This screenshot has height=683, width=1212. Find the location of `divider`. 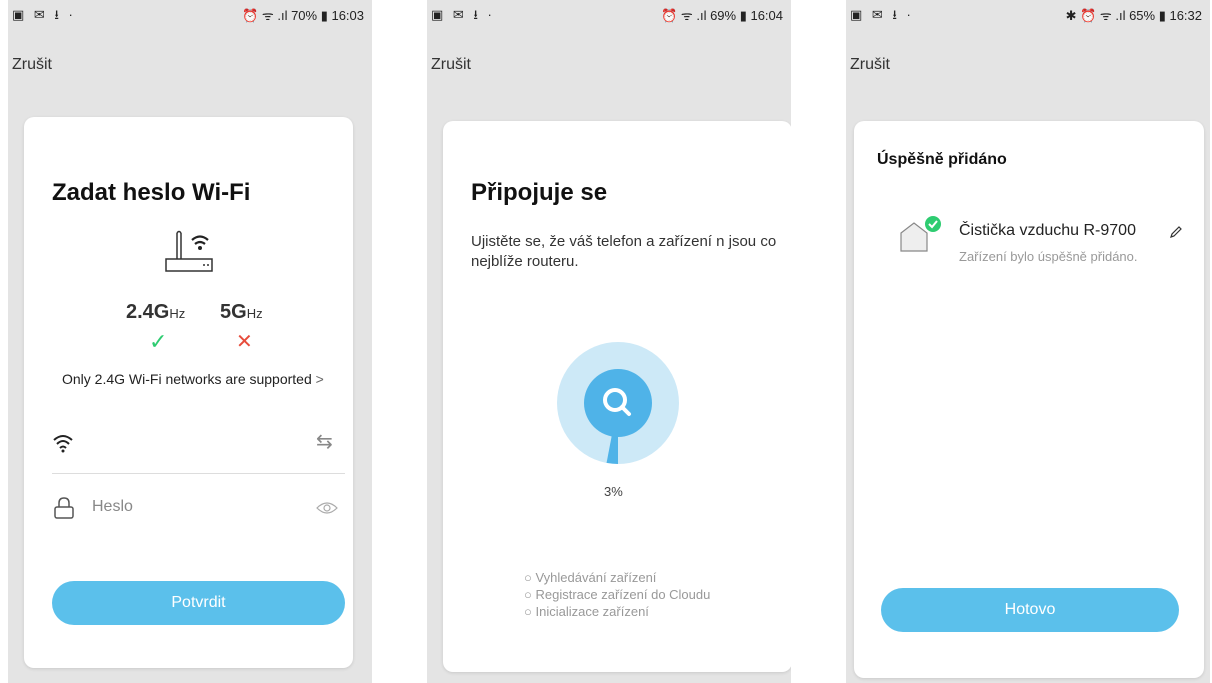

divider is located at coordinates (198, 473).